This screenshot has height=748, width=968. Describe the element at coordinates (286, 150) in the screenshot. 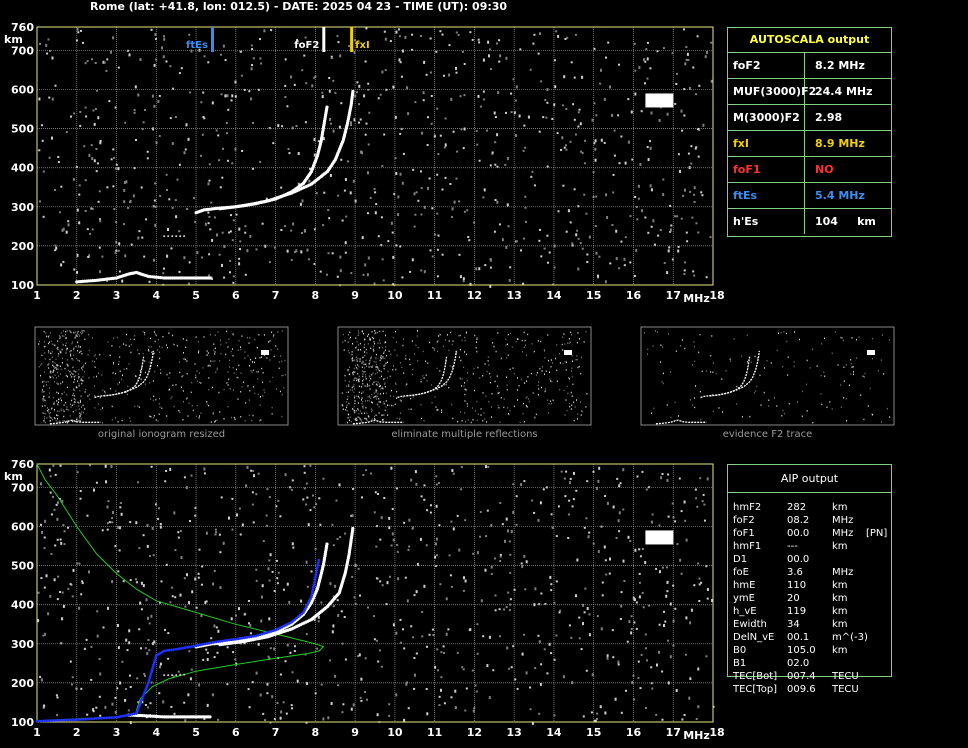

I see `x-trace` at that location.